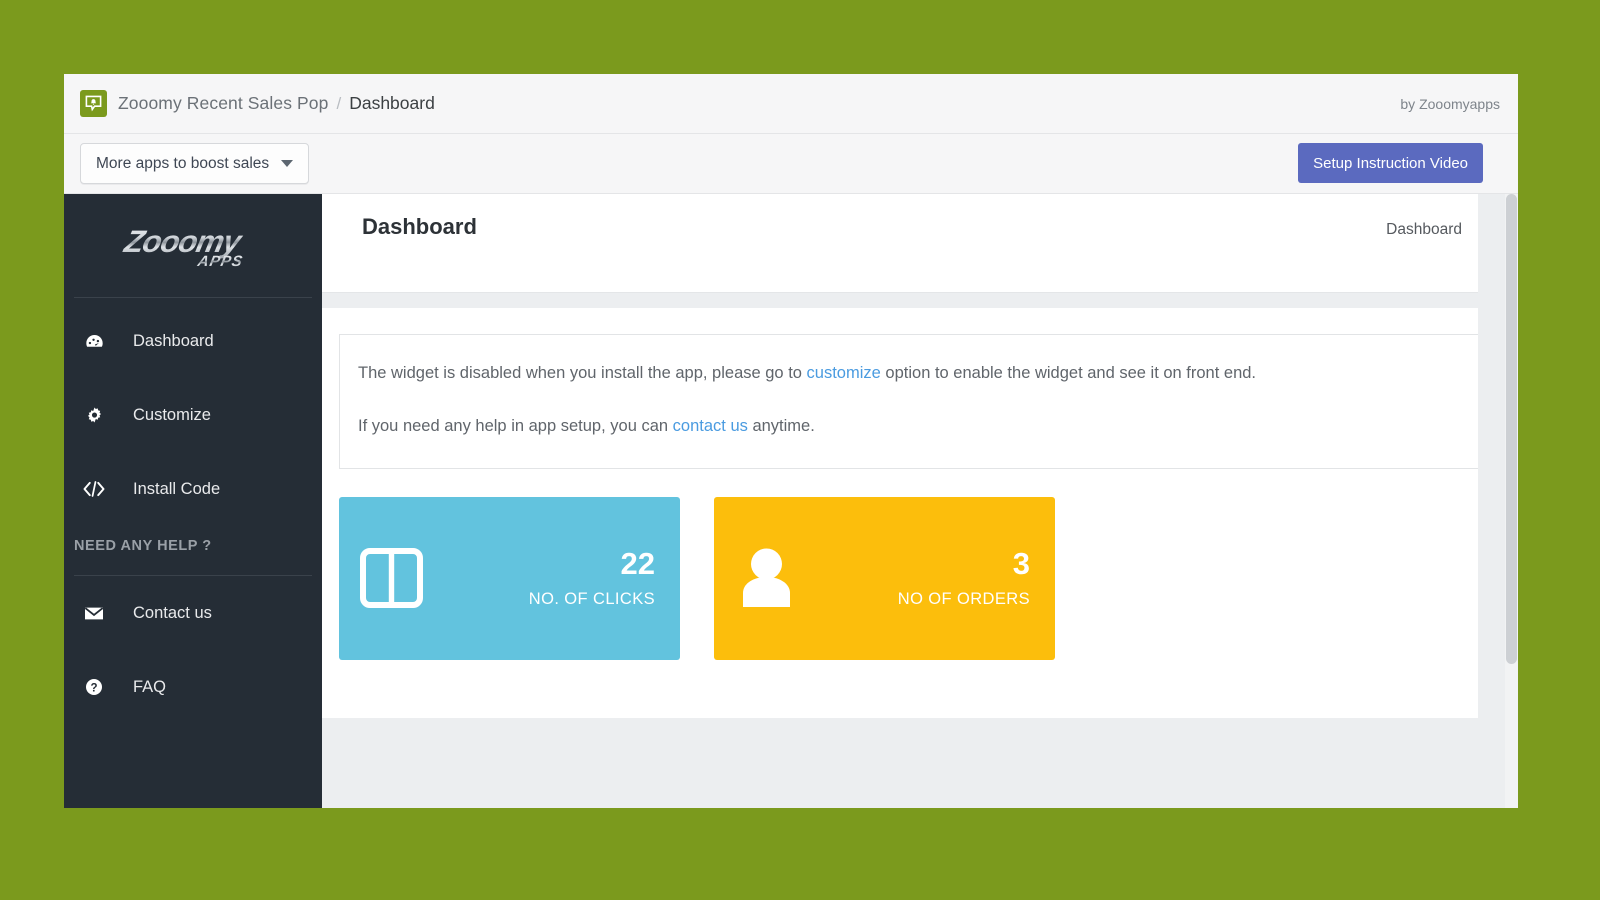  I want to click on contact-us-link: contact us, so click(710, 426).